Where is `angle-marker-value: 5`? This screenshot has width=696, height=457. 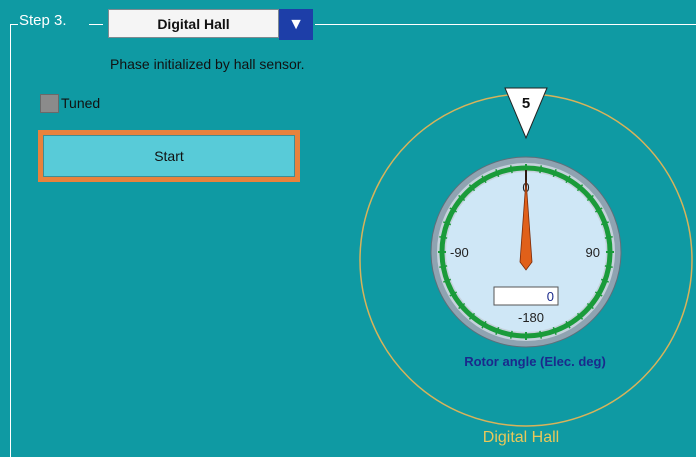 angle-marker-value: 5 is located at coordinates (526, 103).